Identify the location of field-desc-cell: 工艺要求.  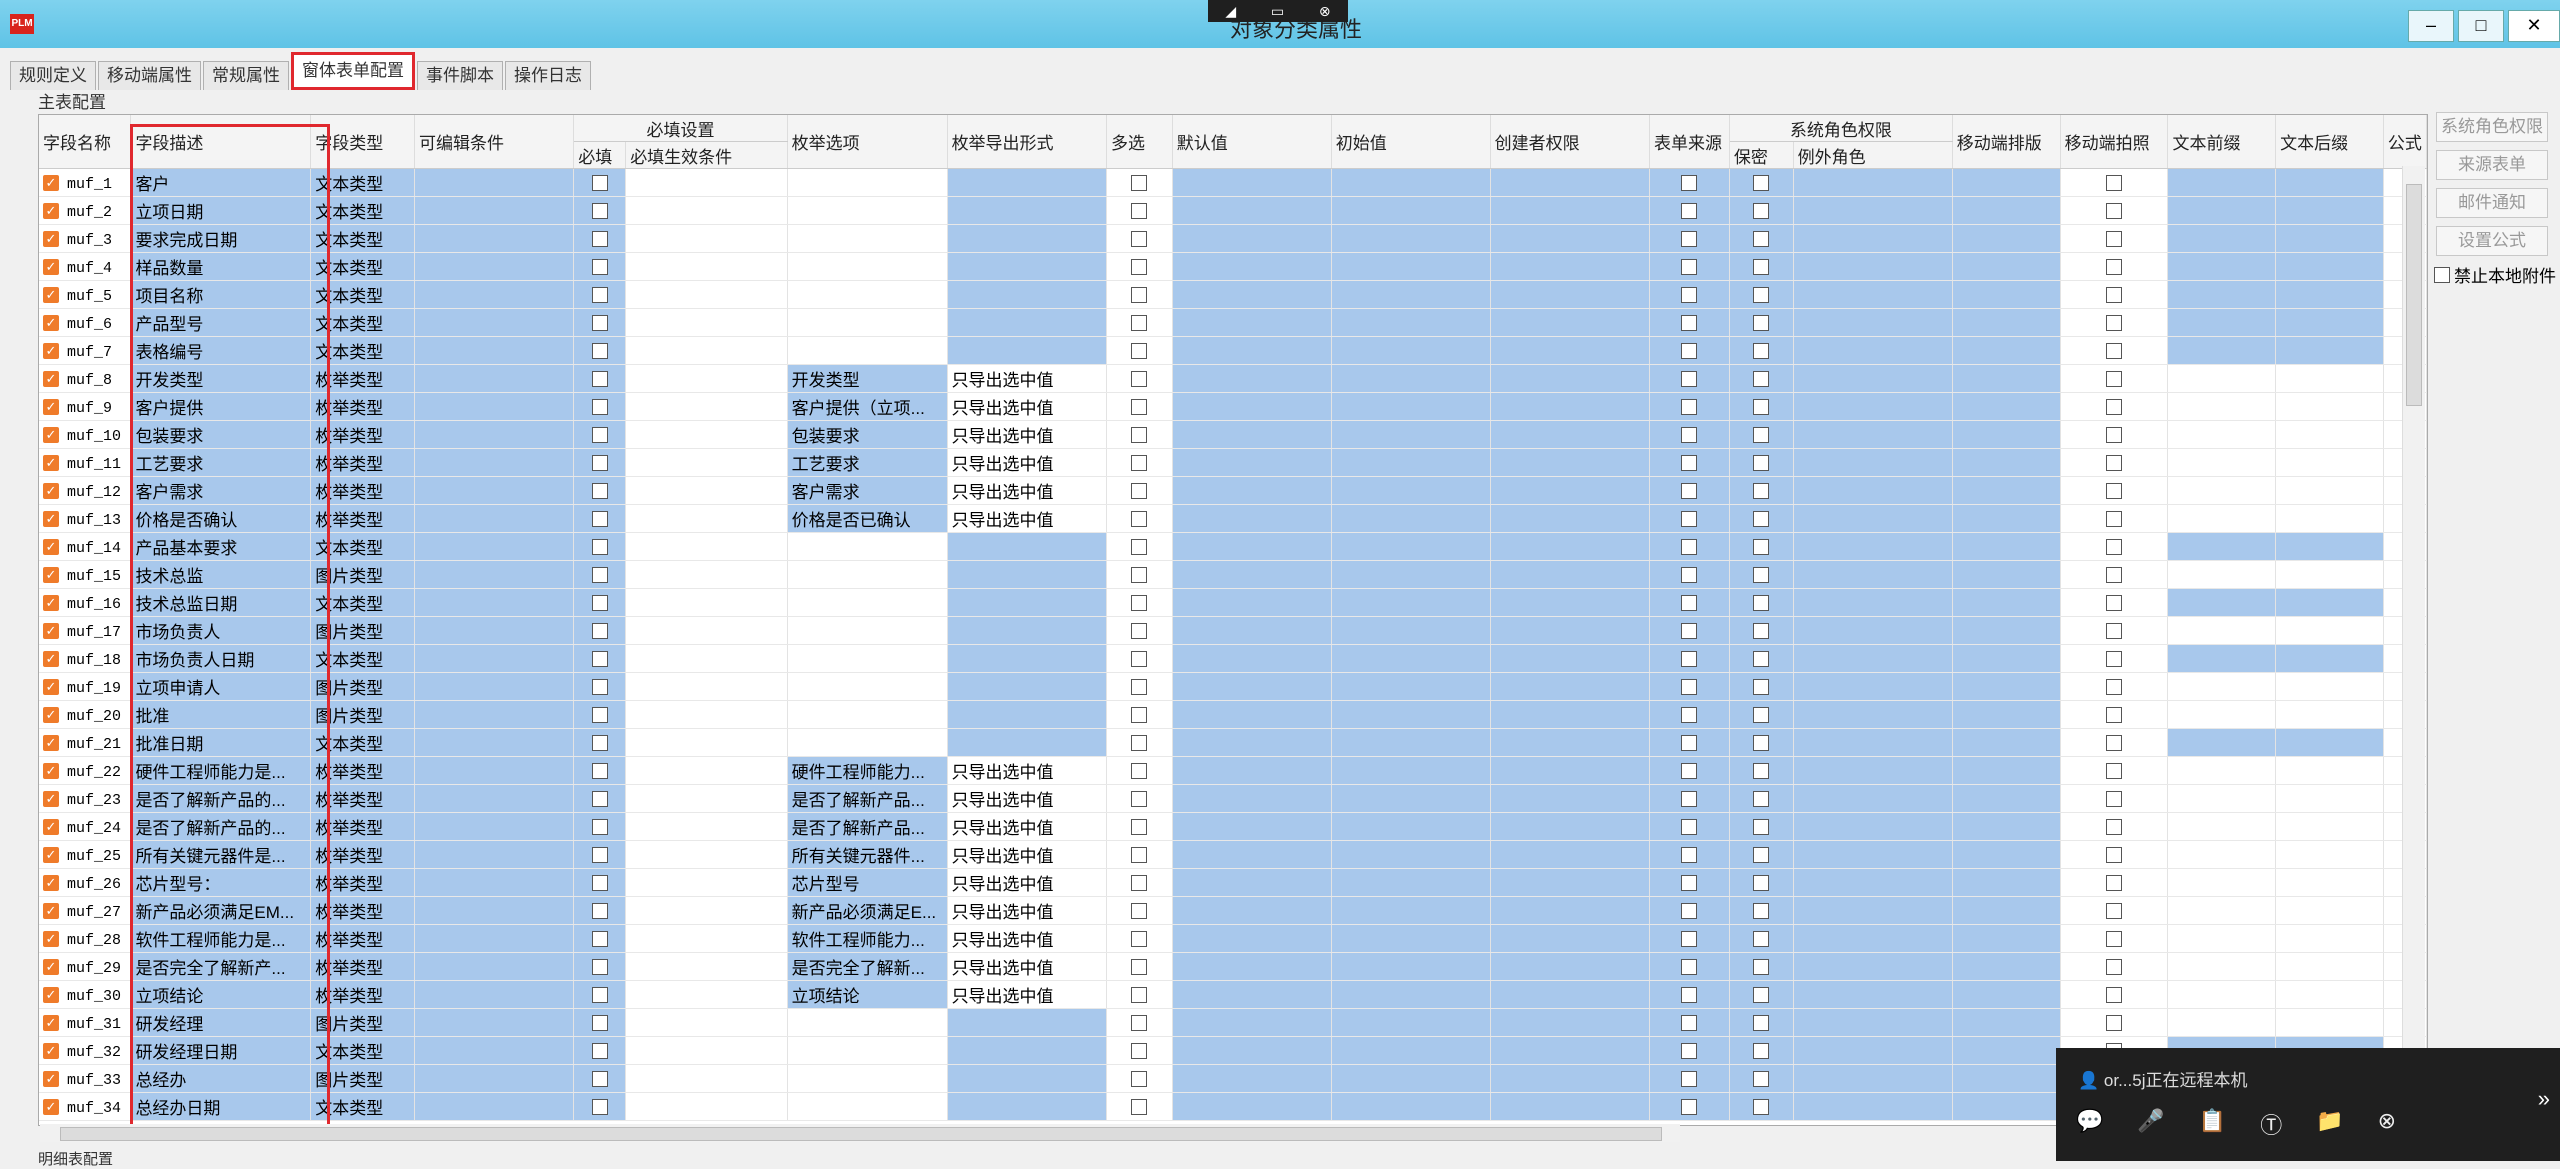
(221, 462).